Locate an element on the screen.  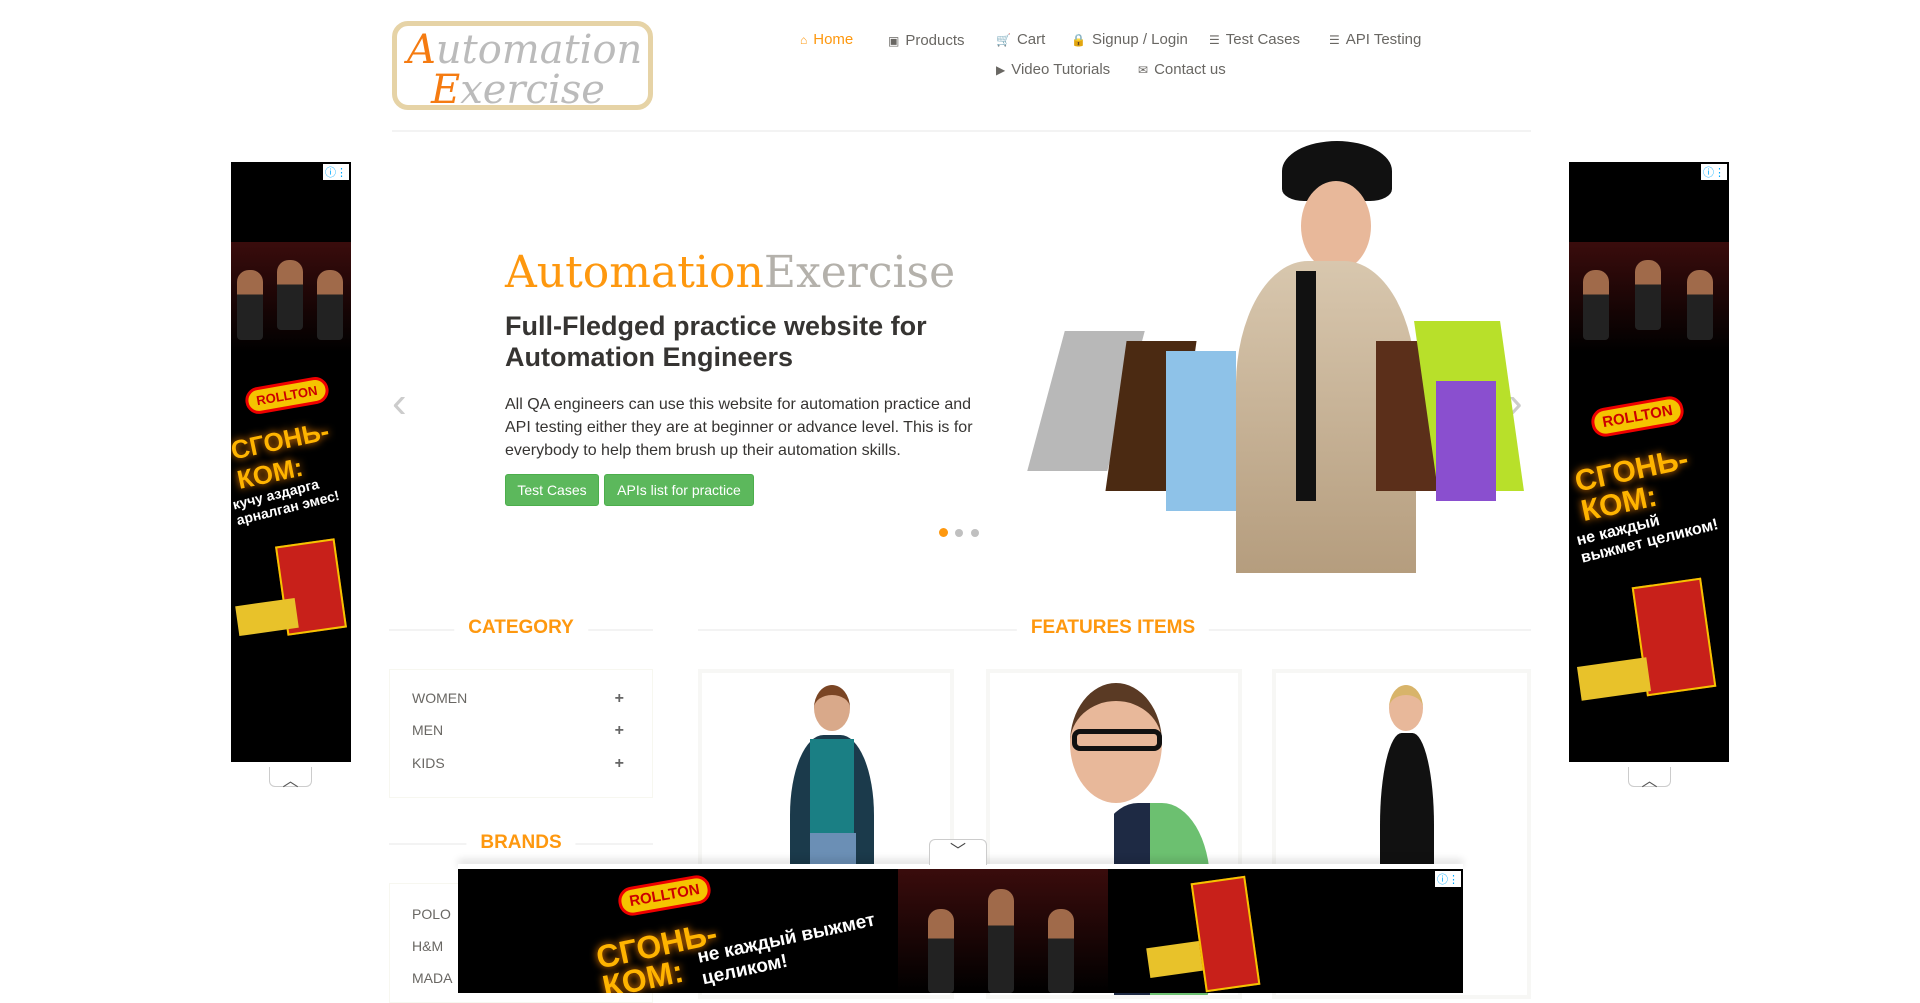
home-icon: ⌂ is located at coordinates (804, 40).